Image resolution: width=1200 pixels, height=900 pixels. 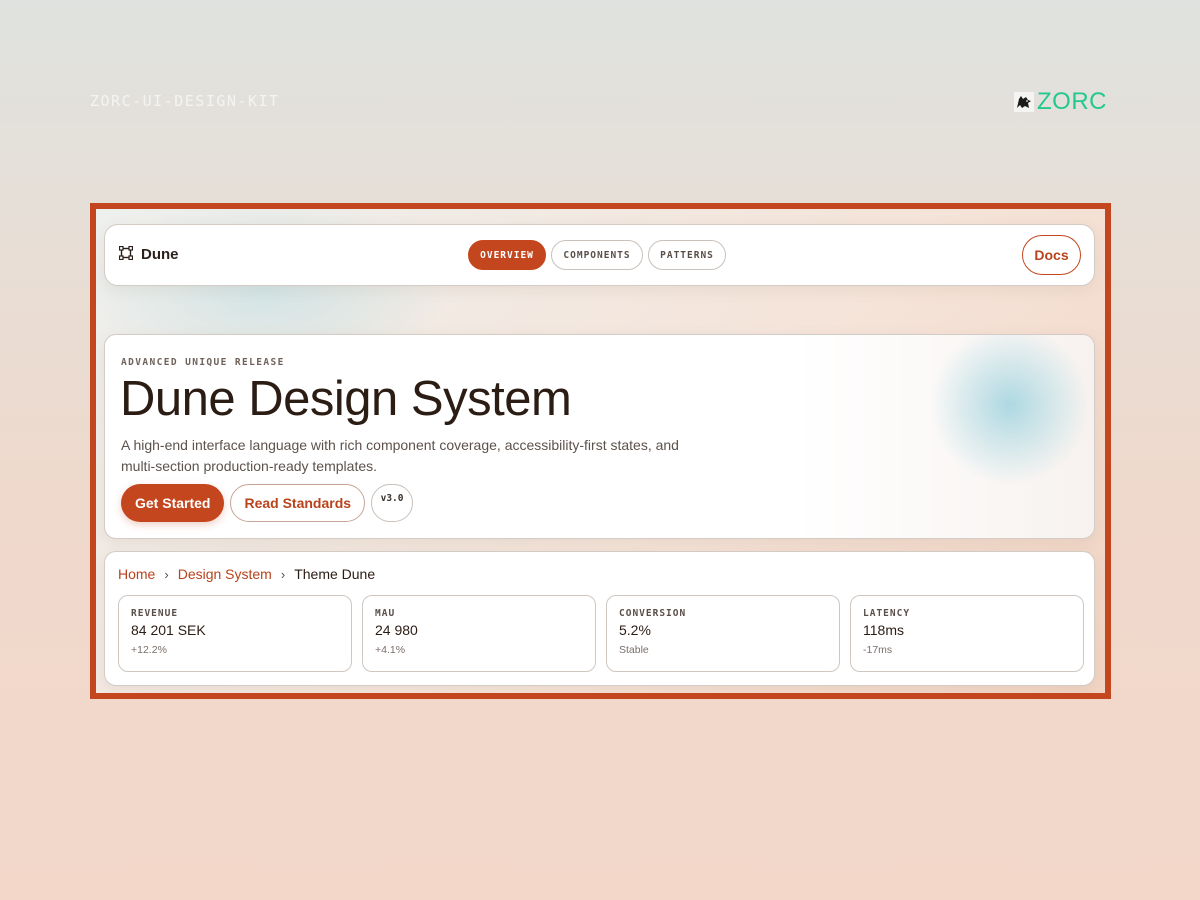 I want to click on stat-value: 24 980, so click(x=396, y=630).